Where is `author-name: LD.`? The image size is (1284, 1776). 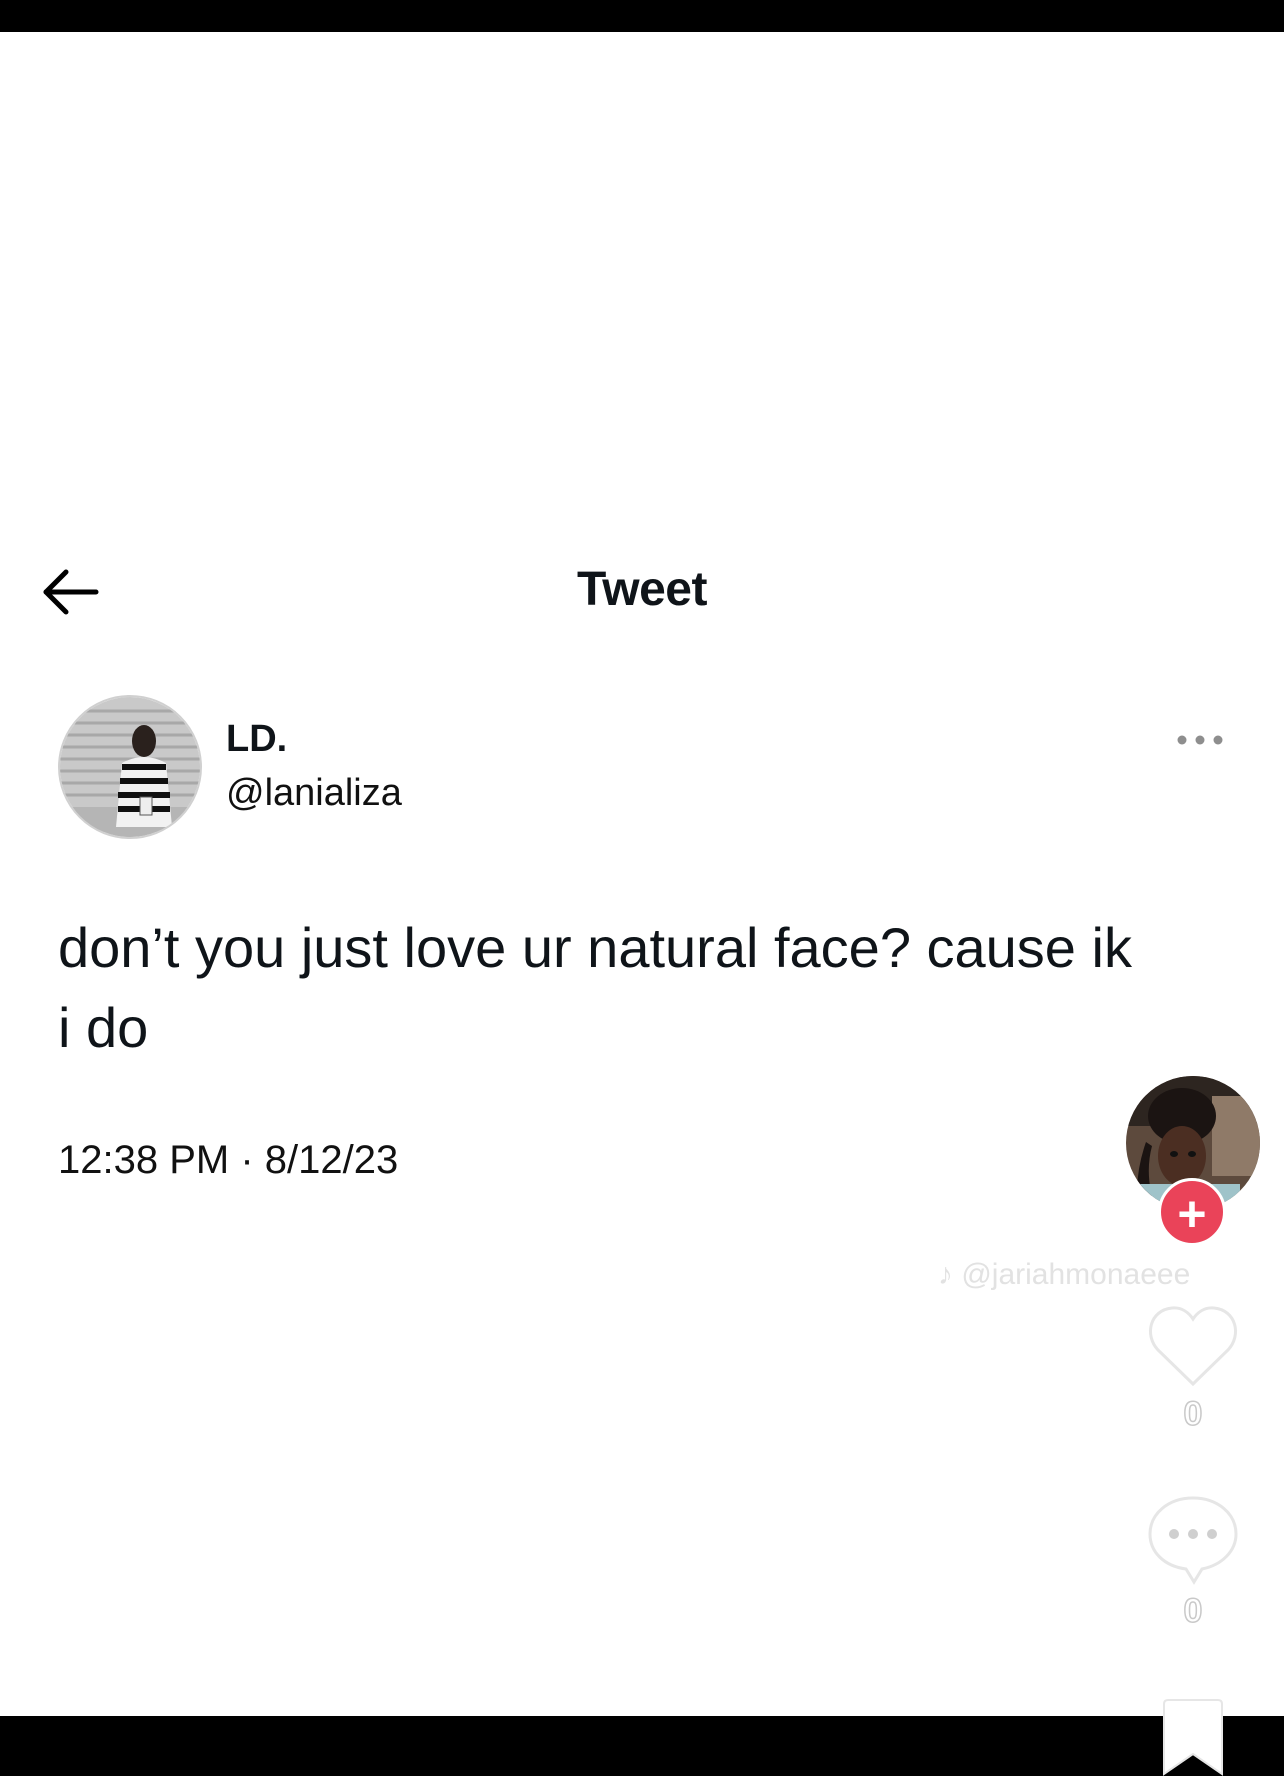
author-name: LD. is located at coordinates (256, 739).